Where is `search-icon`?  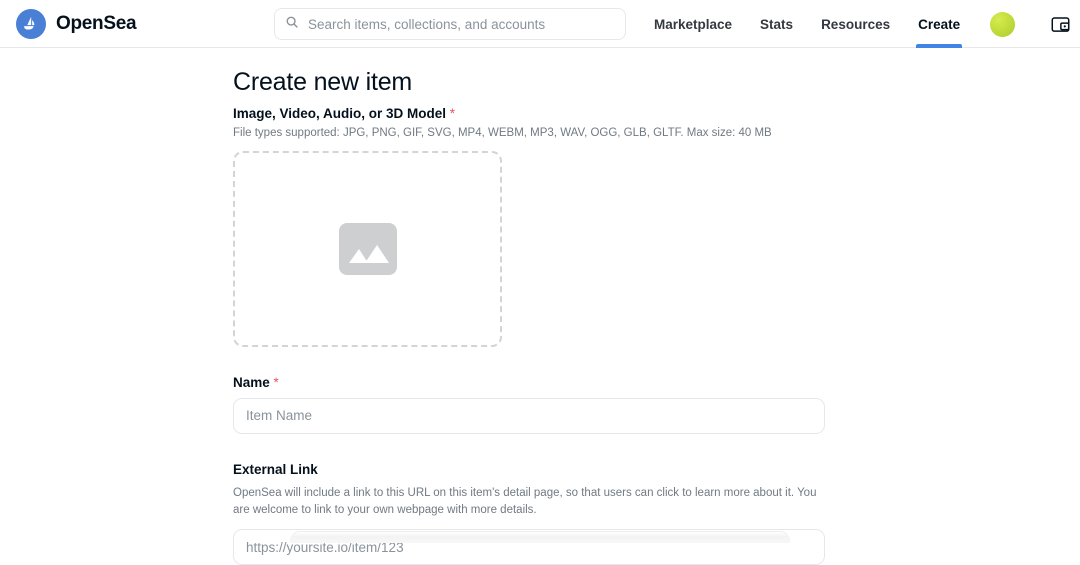 search-icon is located at coordinates (292, 24).